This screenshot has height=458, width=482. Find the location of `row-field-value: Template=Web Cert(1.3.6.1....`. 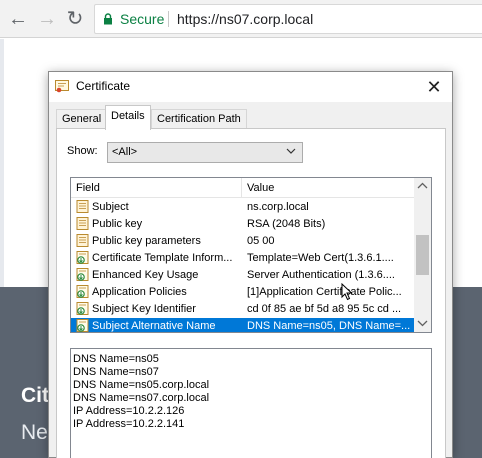

row-field-value: Template=Web Cert(1.3.6.1.... is located at coordinates (320, 258).